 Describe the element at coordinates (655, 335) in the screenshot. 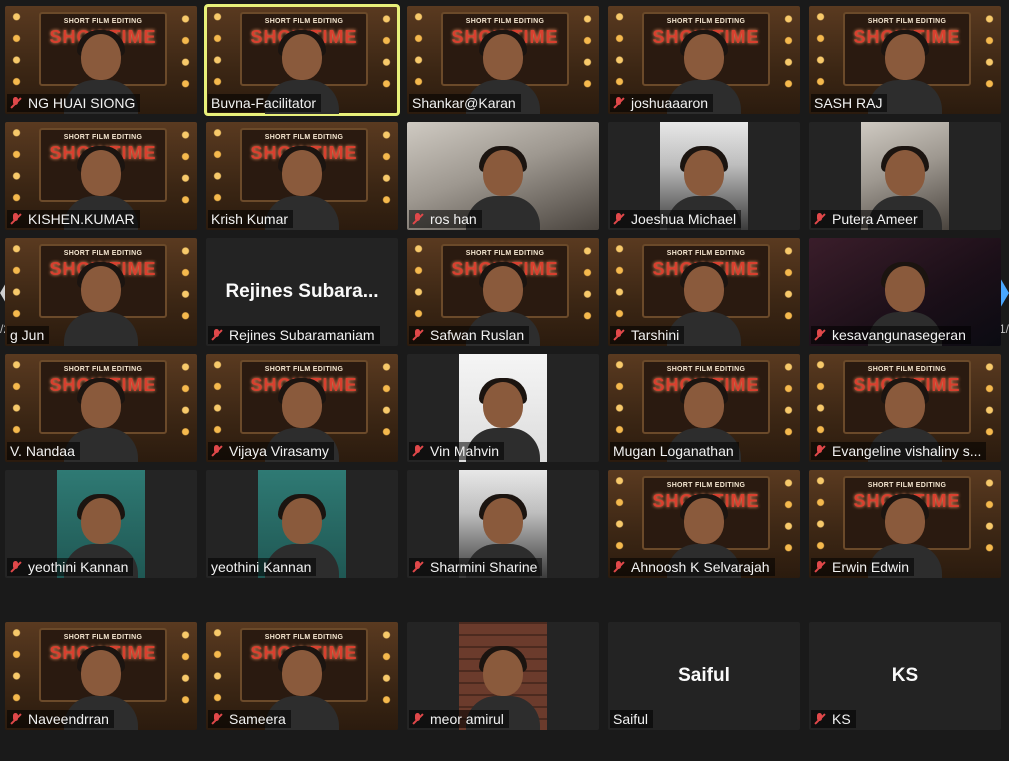

I see `participant-name: Tarshini` at that location.